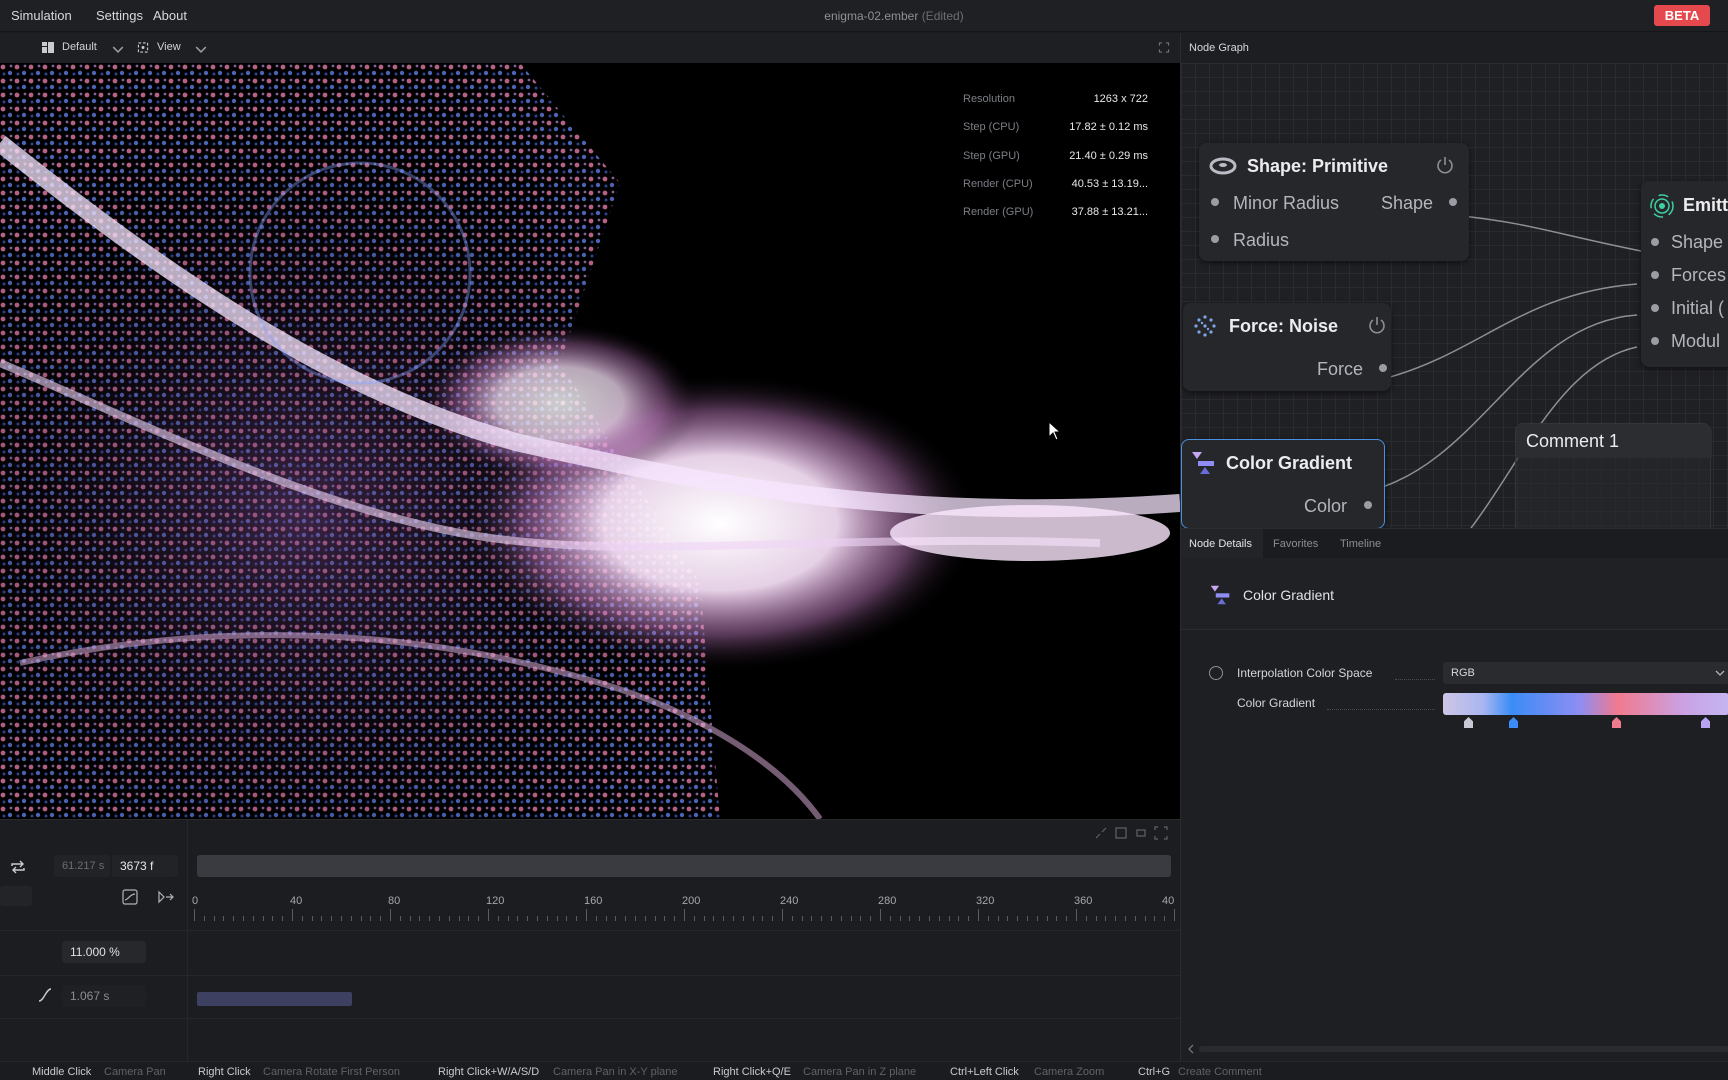 This screenshot has height=1080, width=1728. Describe the element at coordinates (166, 897) in the screenshot. I see `step-play-icon` at that location.